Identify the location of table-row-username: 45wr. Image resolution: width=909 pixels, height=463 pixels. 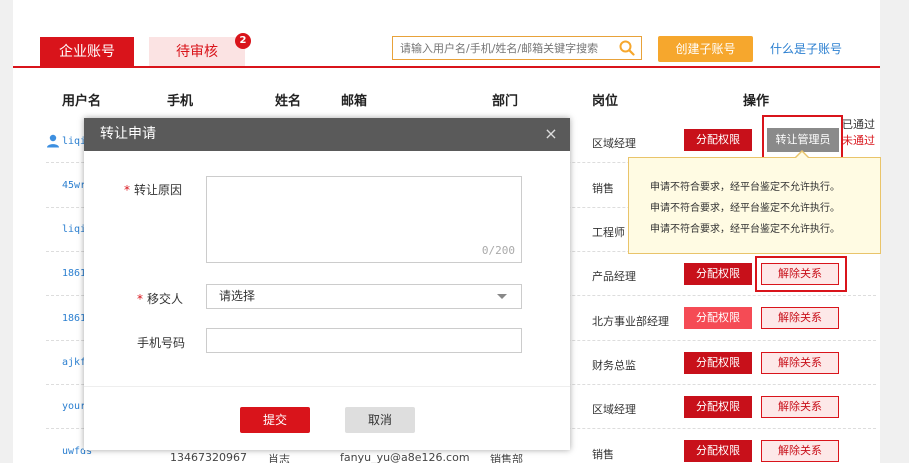
(74, 185).